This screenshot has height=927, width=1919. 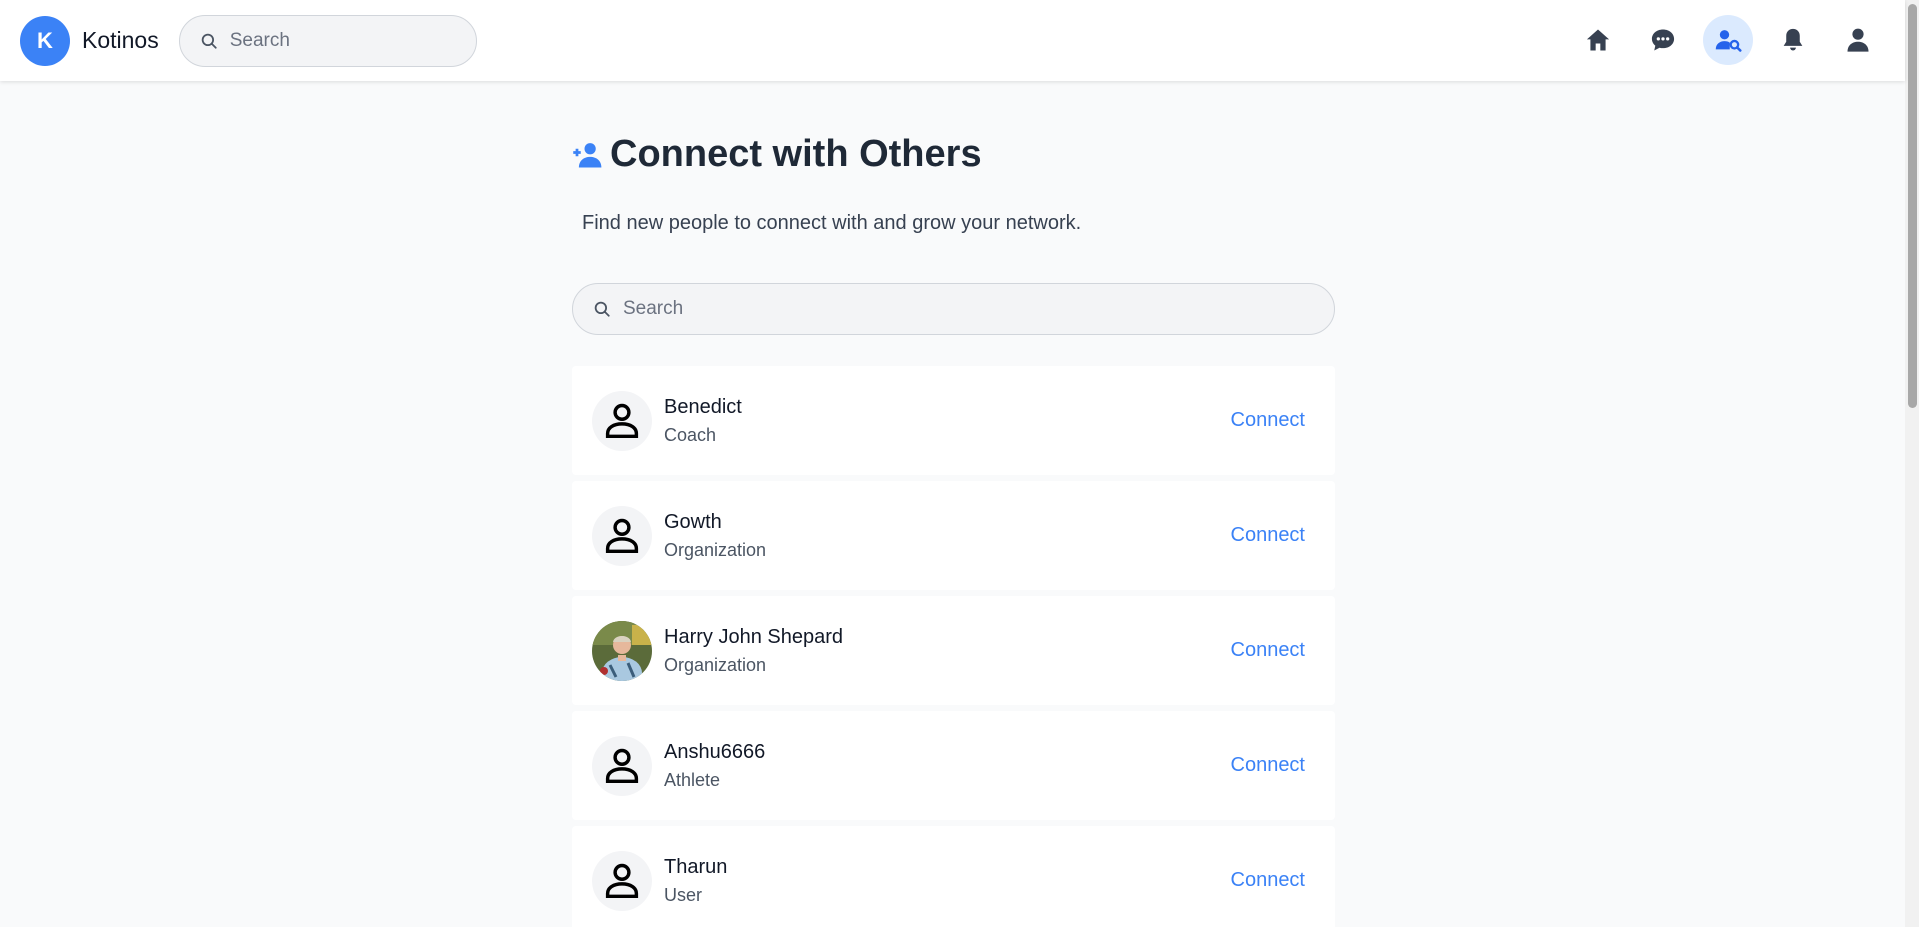 What do you see at coordinates (714, 752) in the screenshot?
I see `person-name: Anshu6666` at bounding box center [714, 752].